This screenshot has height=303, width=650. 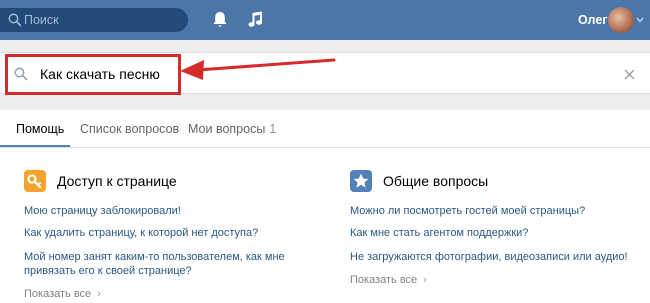 I want to click on question-link: привязать его к своей странице?, so click(x=108, y=271).